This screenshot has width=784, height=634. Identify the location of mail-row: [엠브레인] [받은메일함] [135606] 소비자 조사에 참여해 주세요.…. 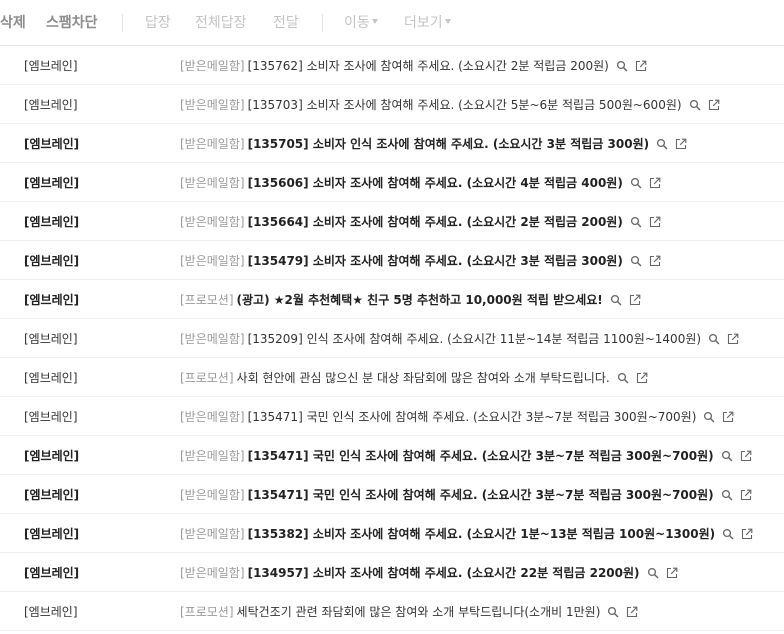
(392, 182).